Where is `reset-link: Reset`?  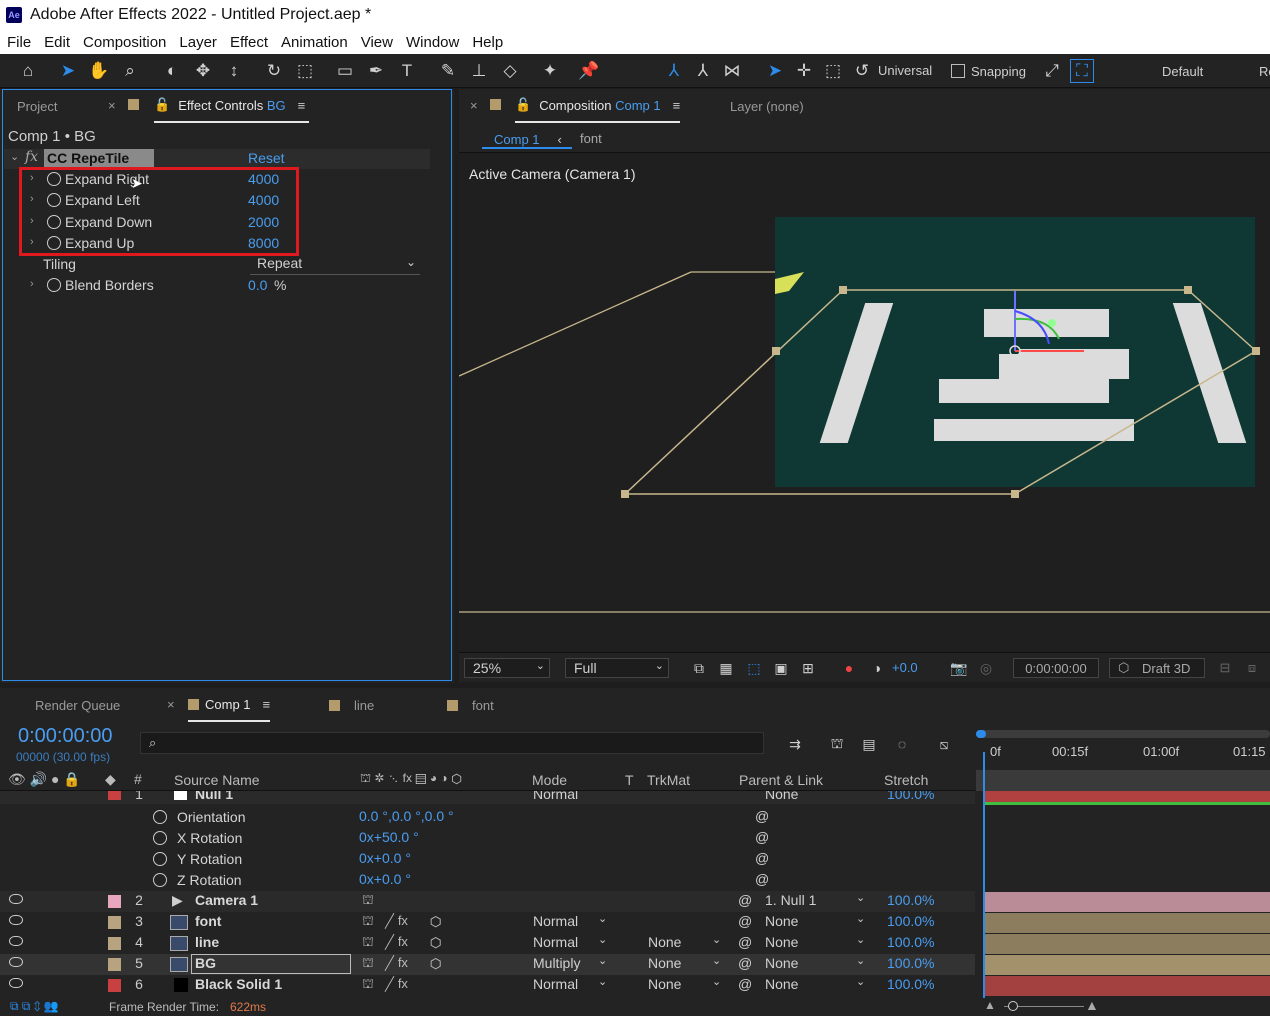
reset-link: Reset is located at coordinates (266, 158).